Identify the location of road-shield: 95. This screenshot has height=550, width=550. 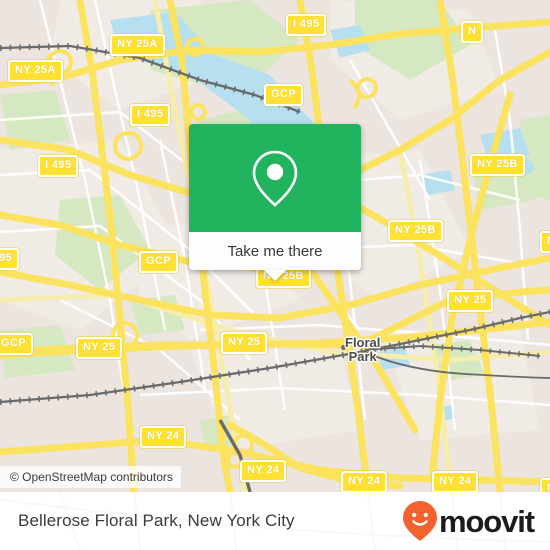
(10, 259).